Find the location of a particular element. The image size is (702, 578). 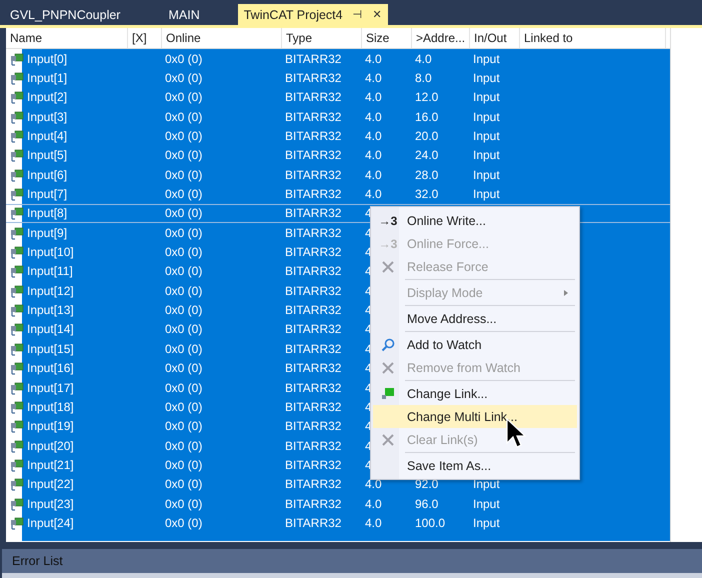

column-header: Size is located at coordinates (387, 38).